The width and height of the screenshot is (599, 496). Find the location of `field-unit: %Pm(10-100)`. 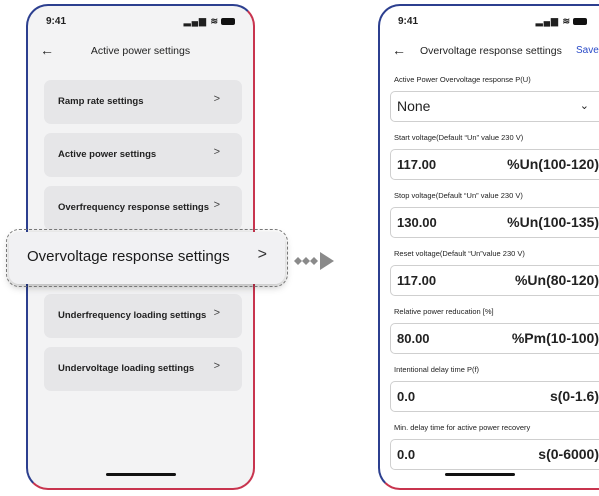

field-unit: %Pm(10-100) is located at coordinates (555, 338).